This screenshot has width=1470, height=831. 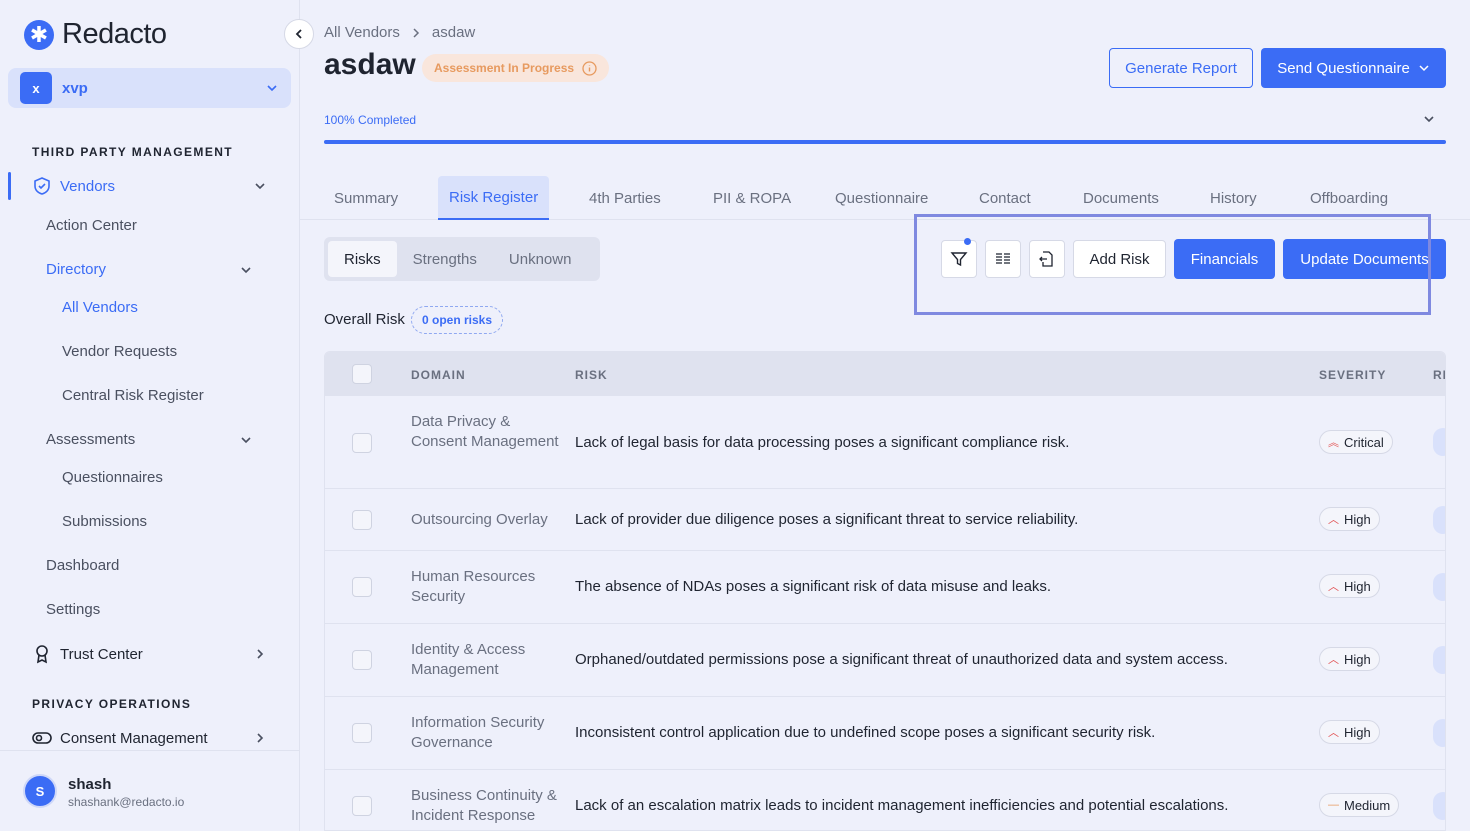 What do you see at coordinates (1181, 68) in the screenshot?
I see `generate-report-button: Generate Report` at bounding box center [1181, 68].